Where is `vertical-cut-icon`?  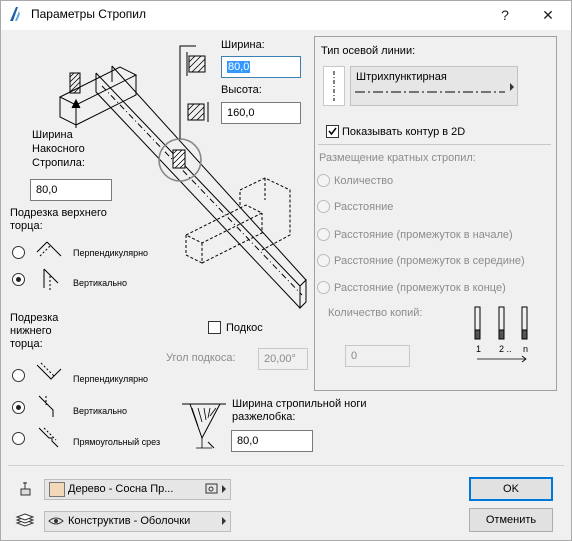 vertical-cut-icon is located at coordinates (51, 279).